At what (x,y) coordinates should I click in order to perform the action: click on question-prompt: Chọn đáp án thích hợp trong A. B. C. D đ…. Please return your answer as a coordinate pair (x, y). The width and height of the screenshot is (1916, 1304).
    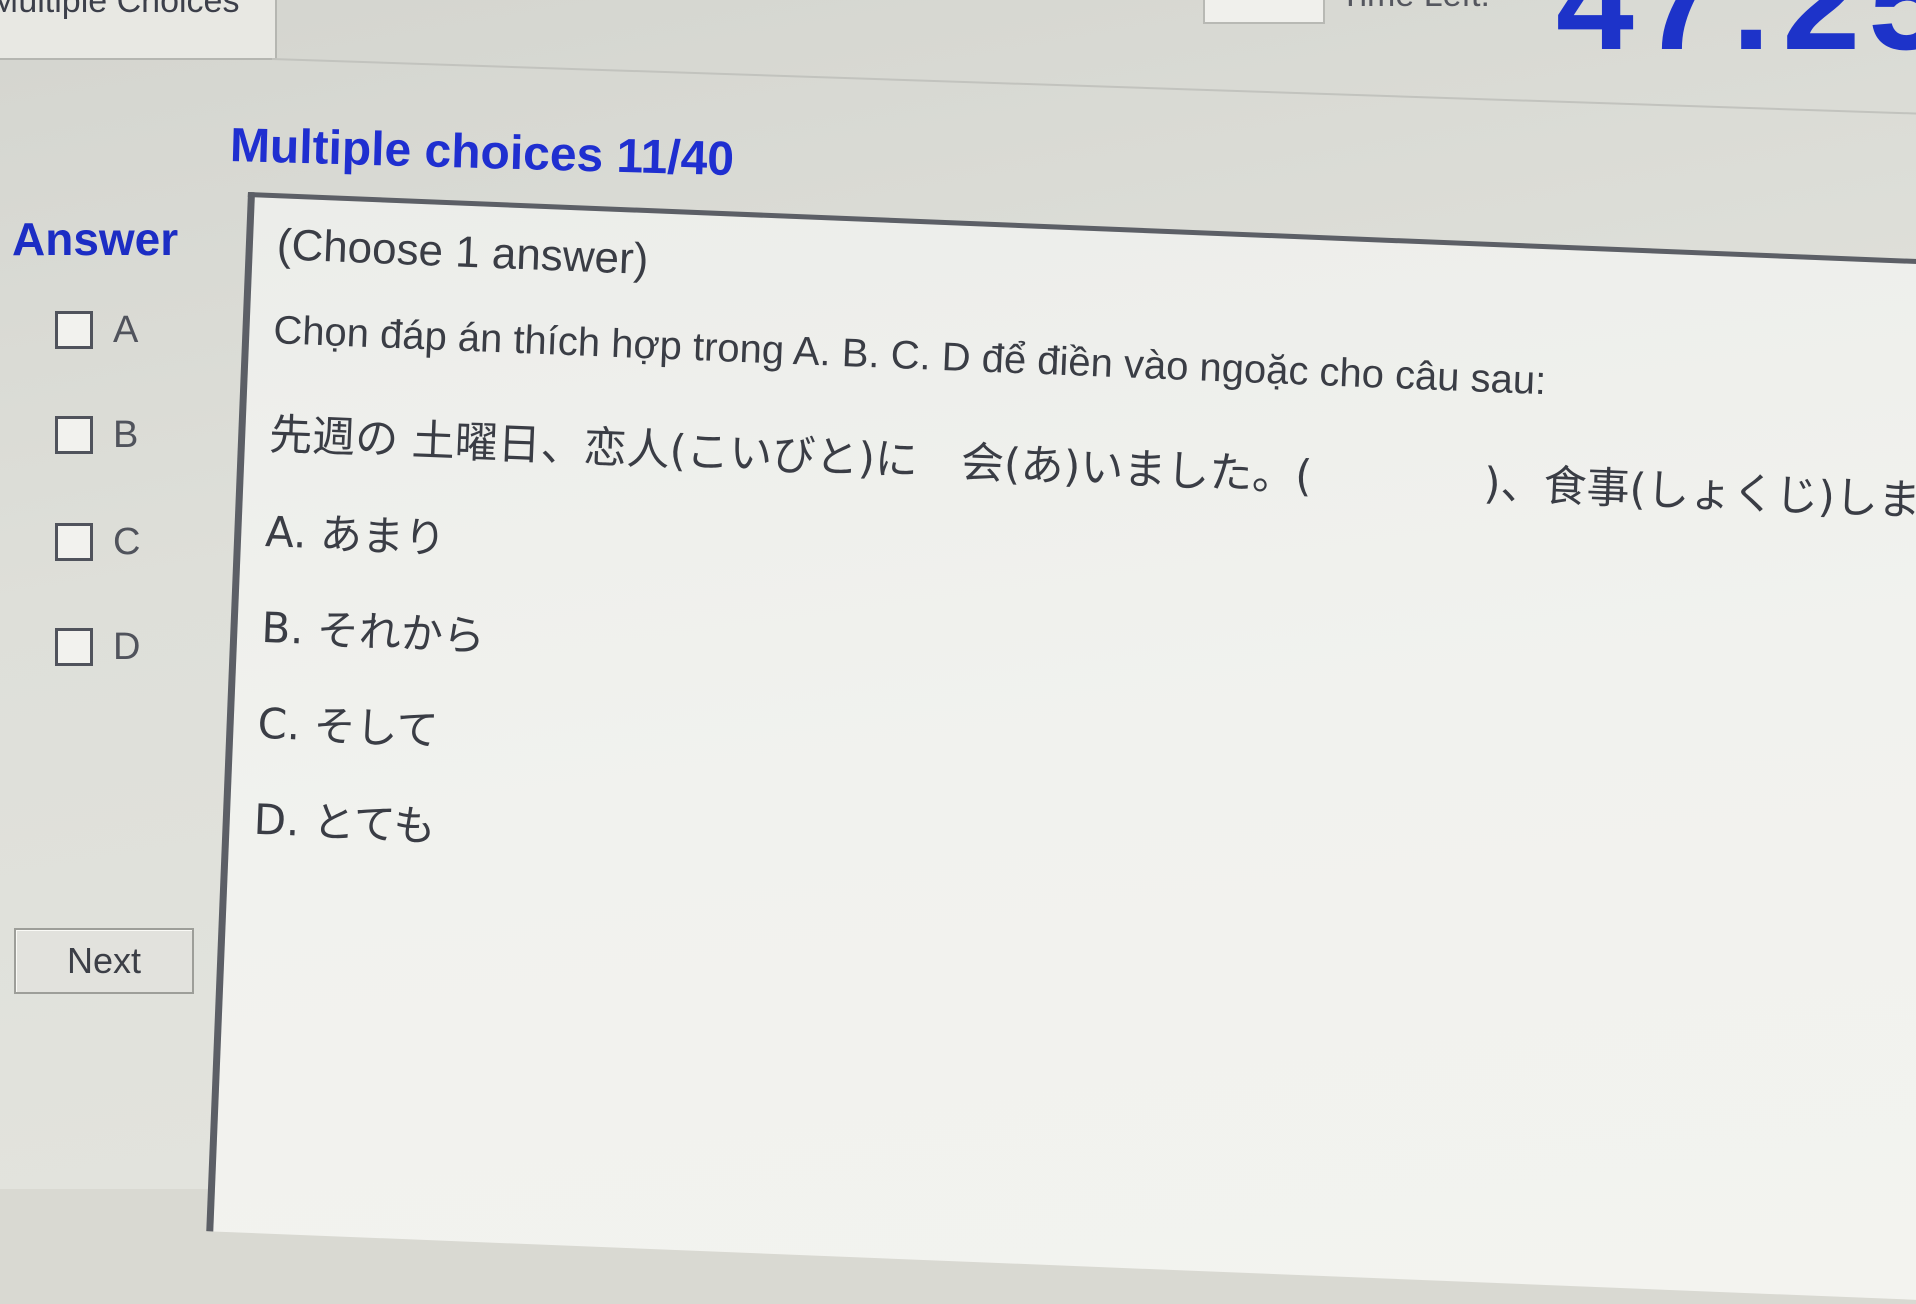
    Looking at the image, I should click on (910, 356).